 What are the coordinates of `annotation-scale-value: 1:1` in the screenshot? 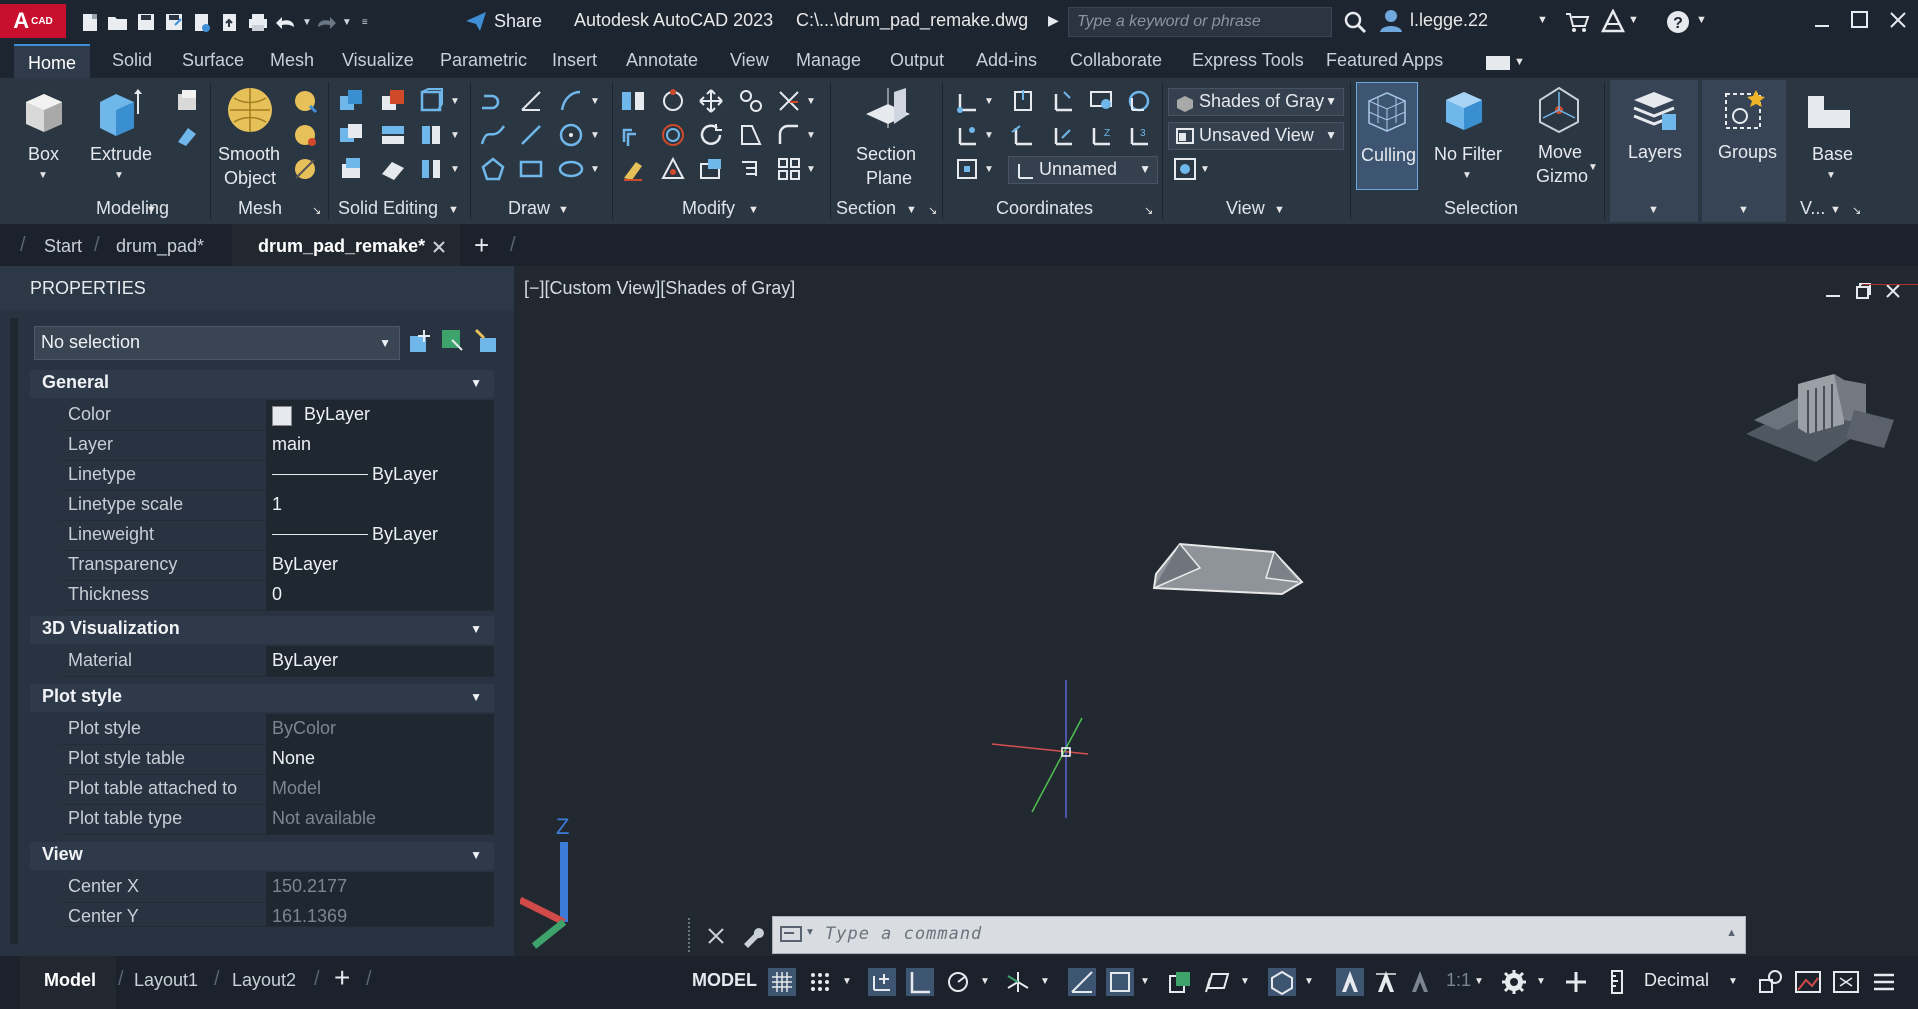 It's located at (1458, 980).